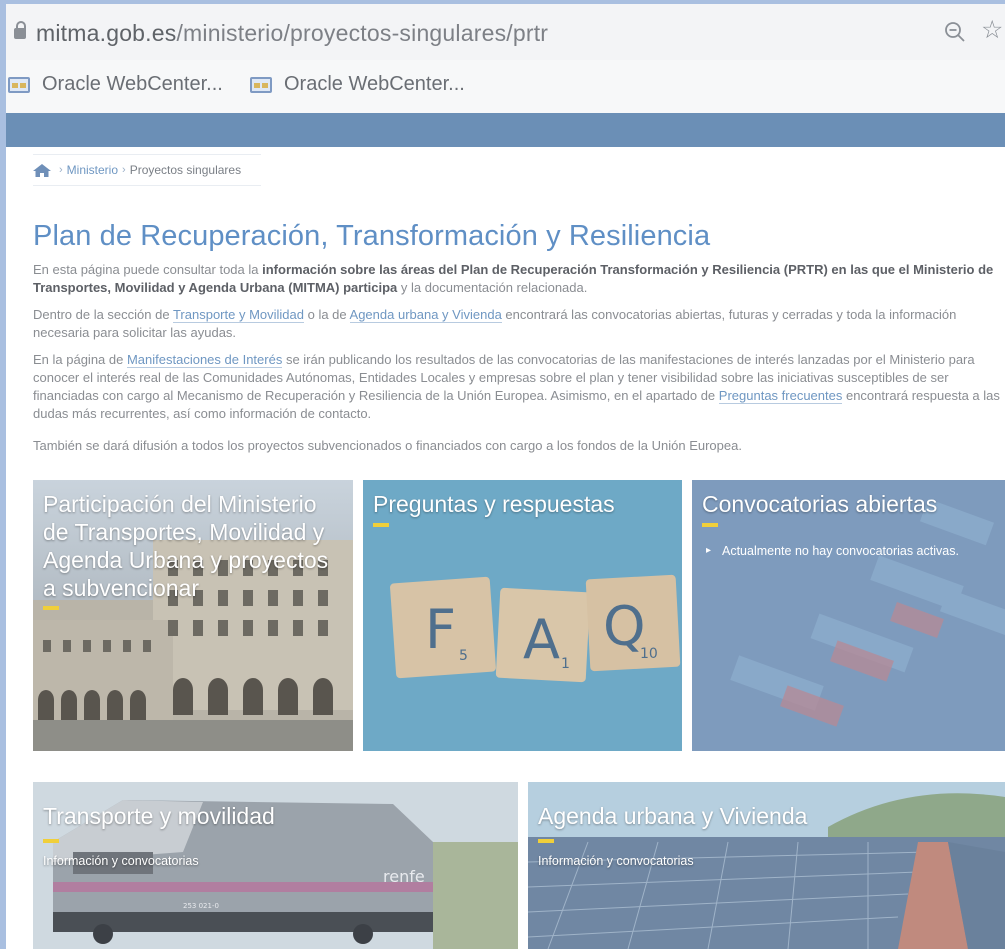  Describe the element at coordinates (201, 906) in the screenshot. I see `train-number-text: 253 021-0` at that location.